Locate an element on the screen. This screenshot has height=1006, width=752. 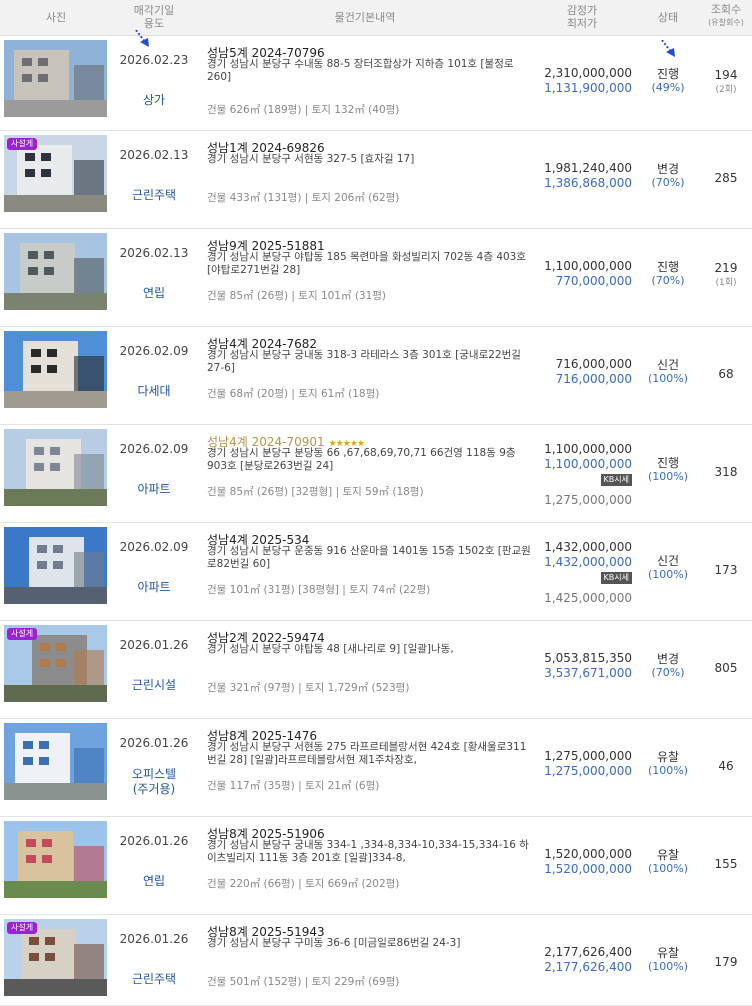
fail-count: (2회) is located at coordinates (726, 90).